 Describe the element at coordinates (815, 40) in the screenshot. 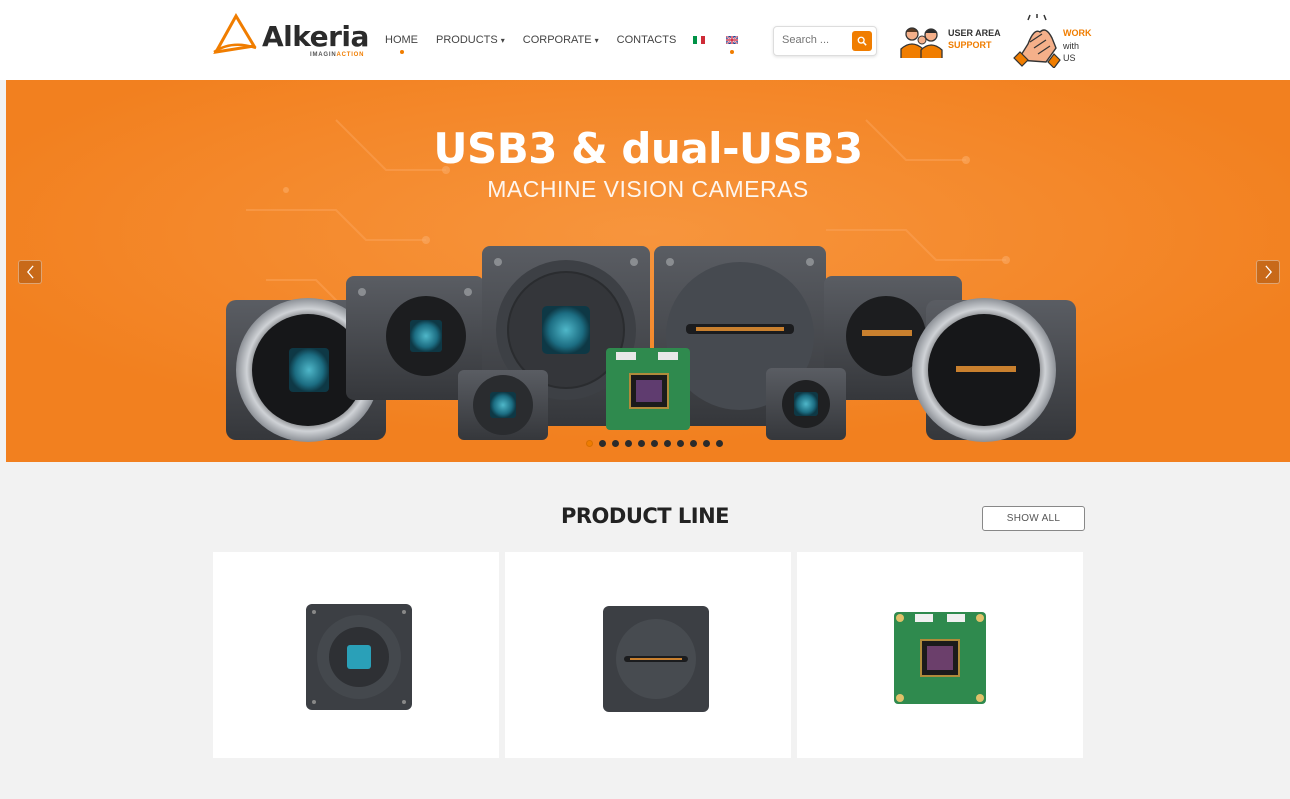

I see `search-input` at that location.